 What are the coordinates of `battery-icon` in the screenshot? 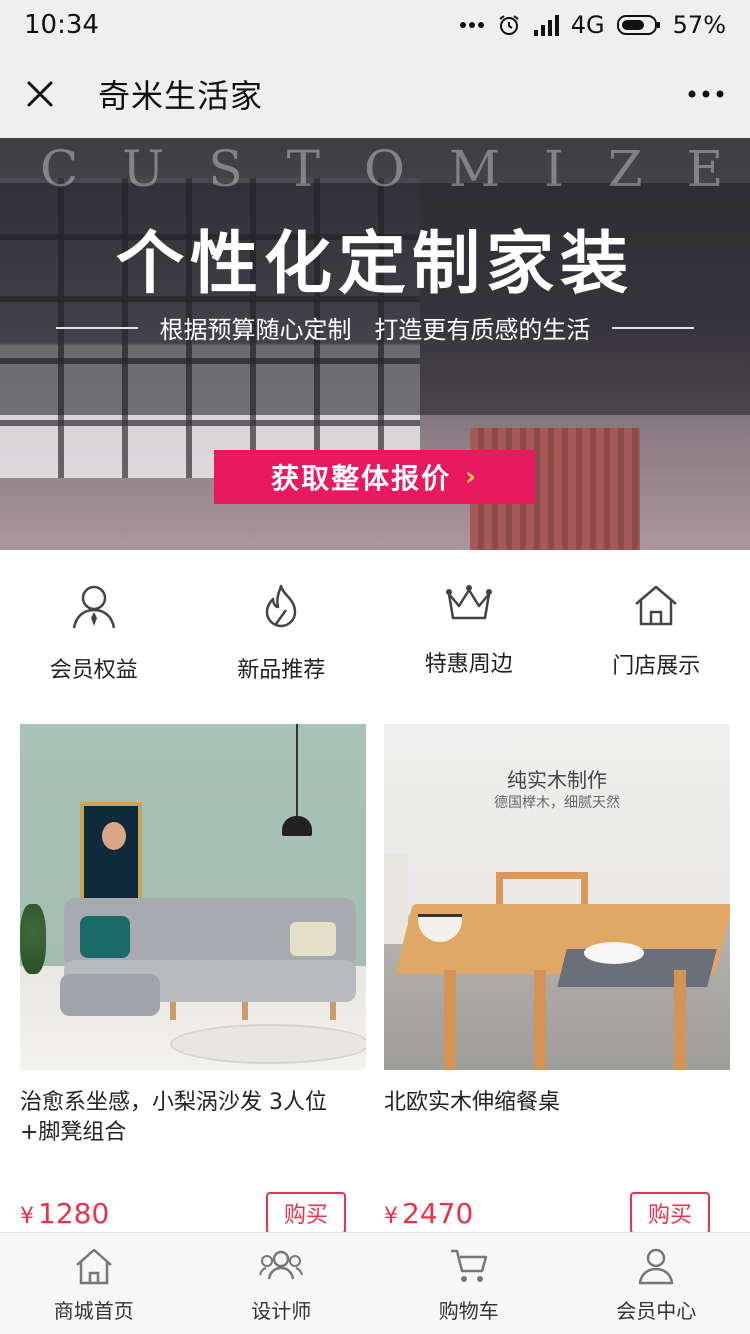 It's located at (638, 25).